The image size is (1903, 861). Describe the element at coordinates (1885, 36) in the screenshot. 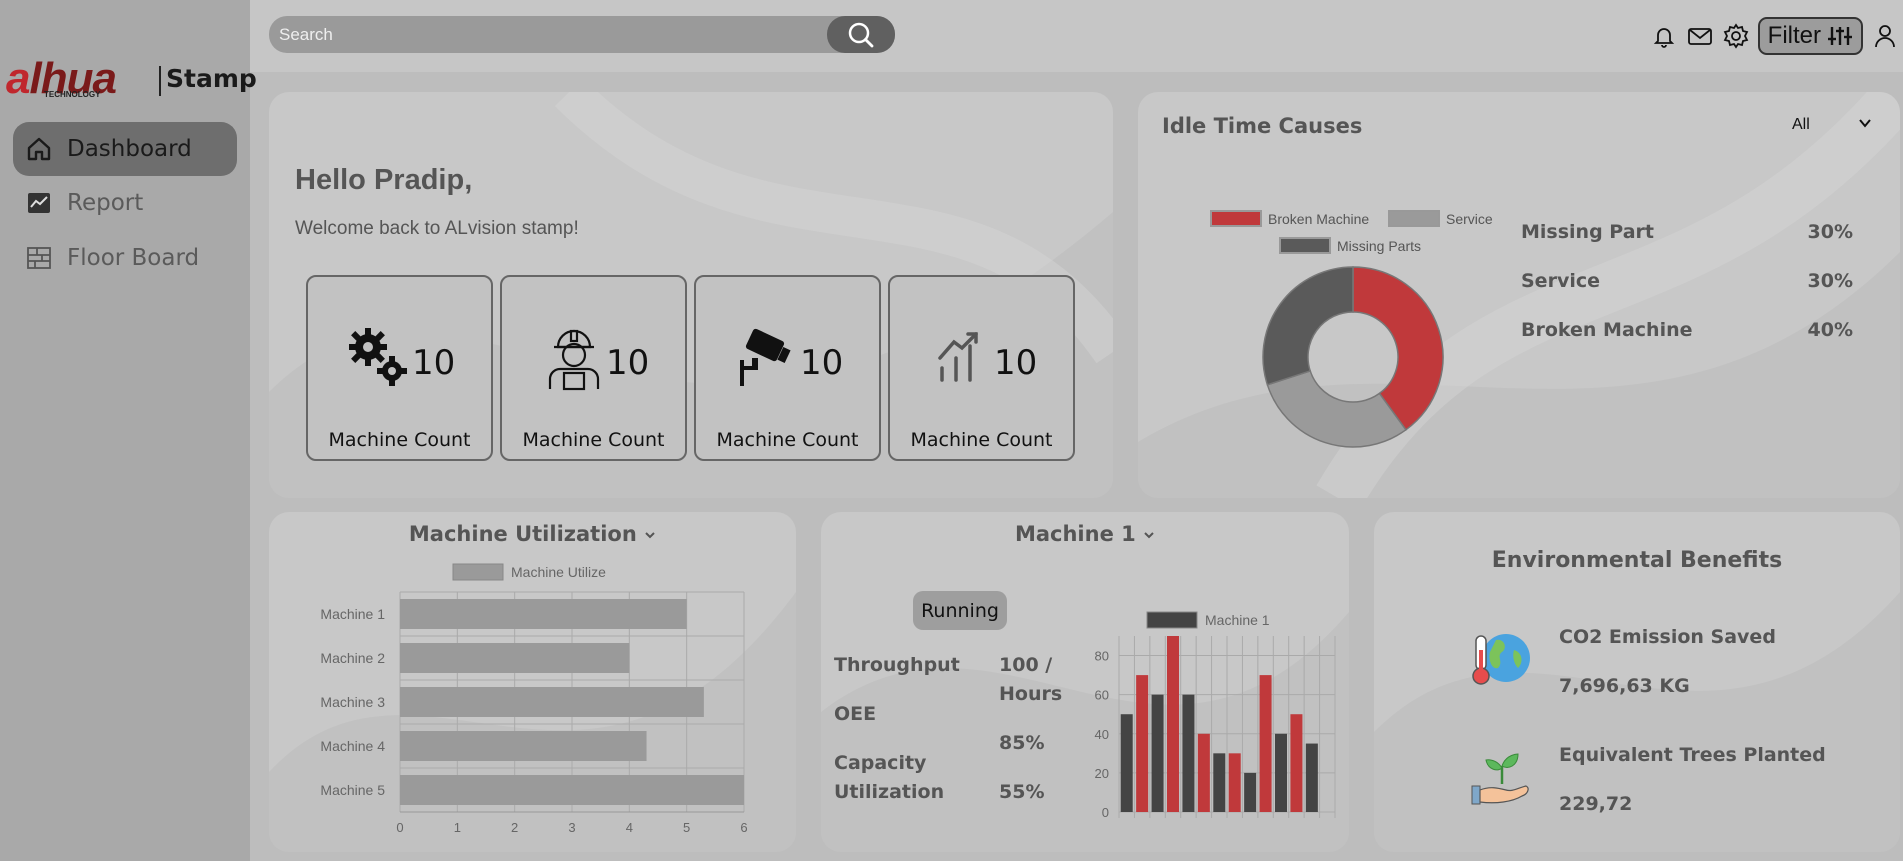

I see `user-icon` at that location.